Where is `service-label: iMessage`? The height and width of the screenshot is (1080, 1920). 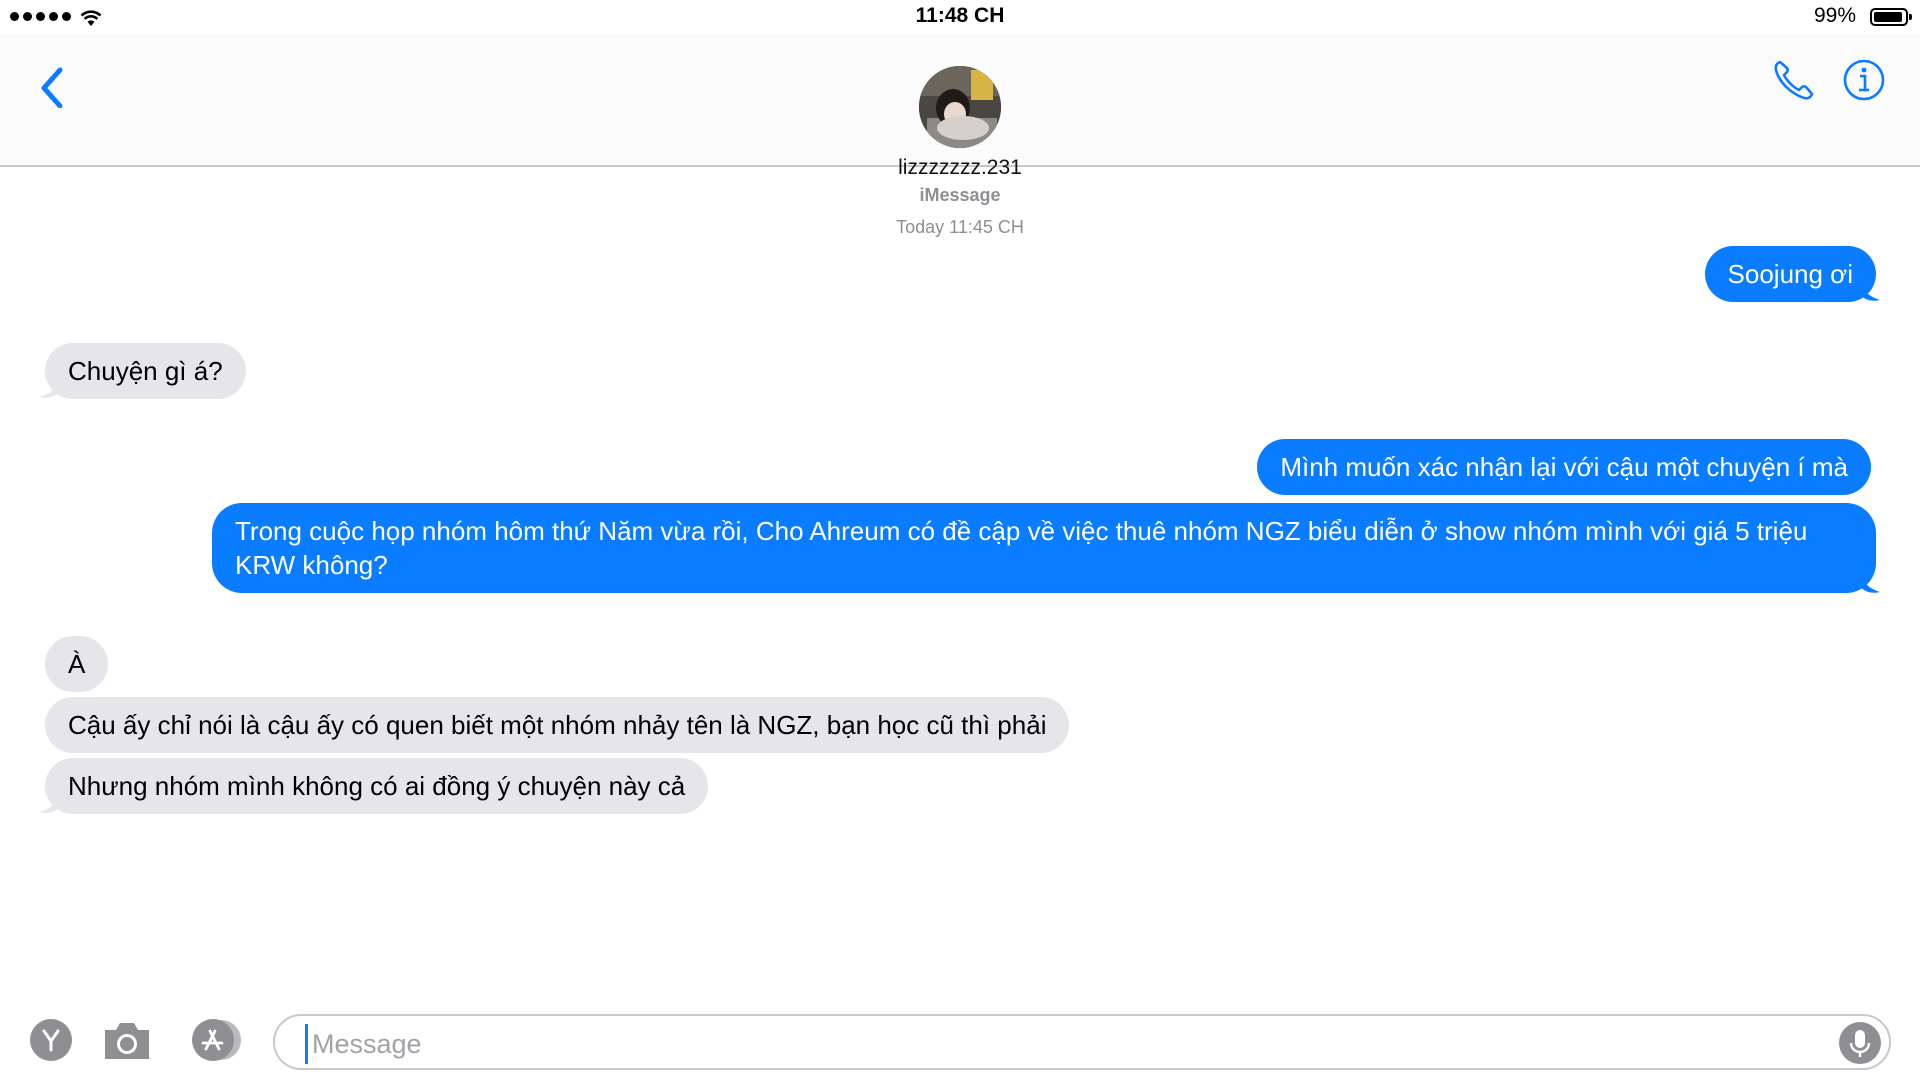 service-label: iMessage is located at coordinates (960, 195).